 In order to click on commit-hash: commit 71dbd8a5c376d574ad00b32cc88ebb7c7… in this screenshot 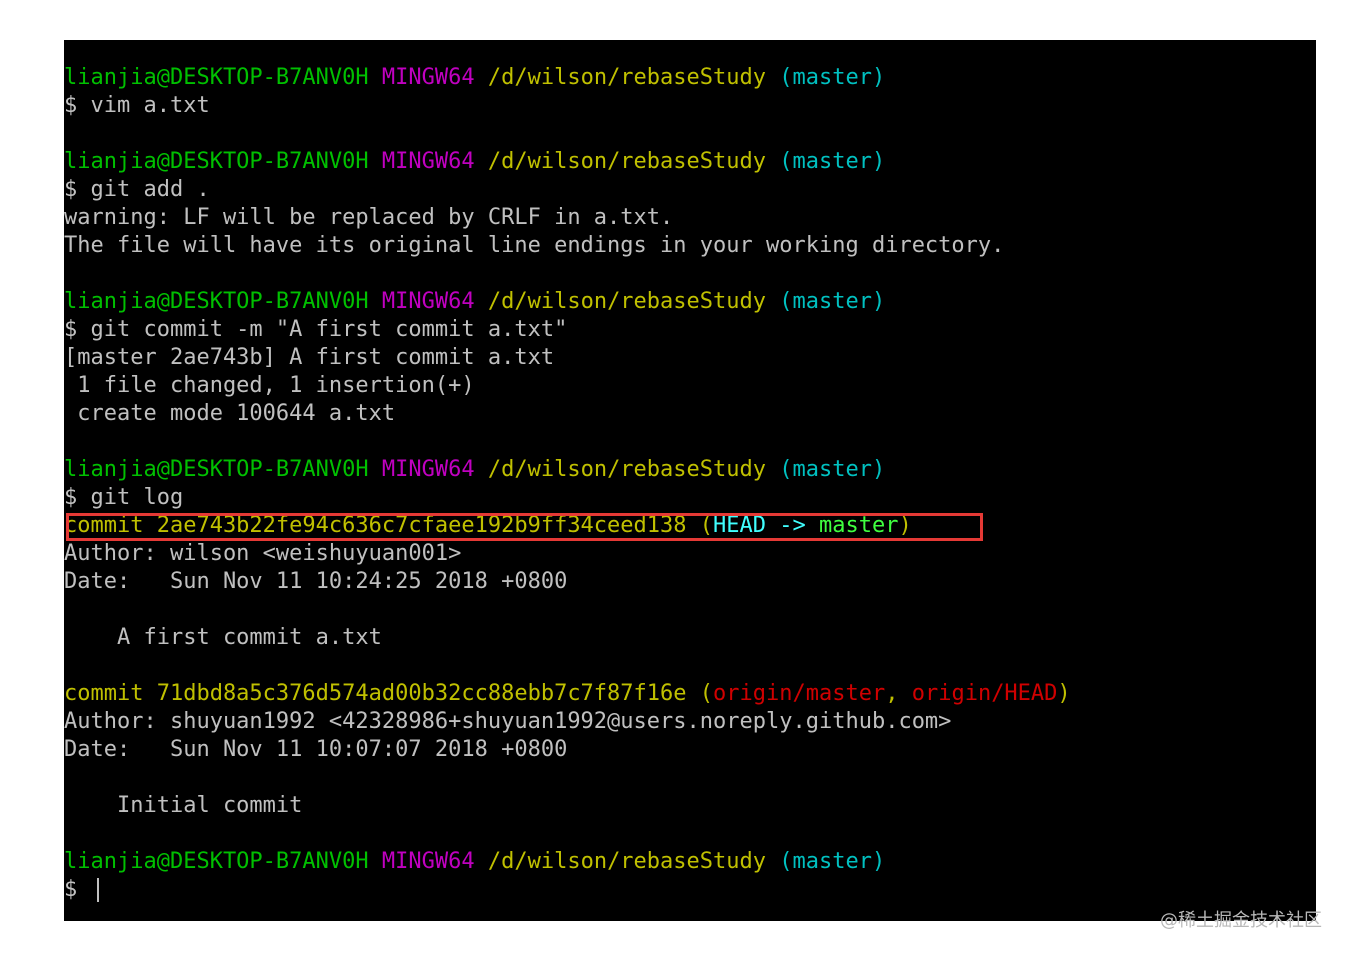, I will do `click(375, 693)`.